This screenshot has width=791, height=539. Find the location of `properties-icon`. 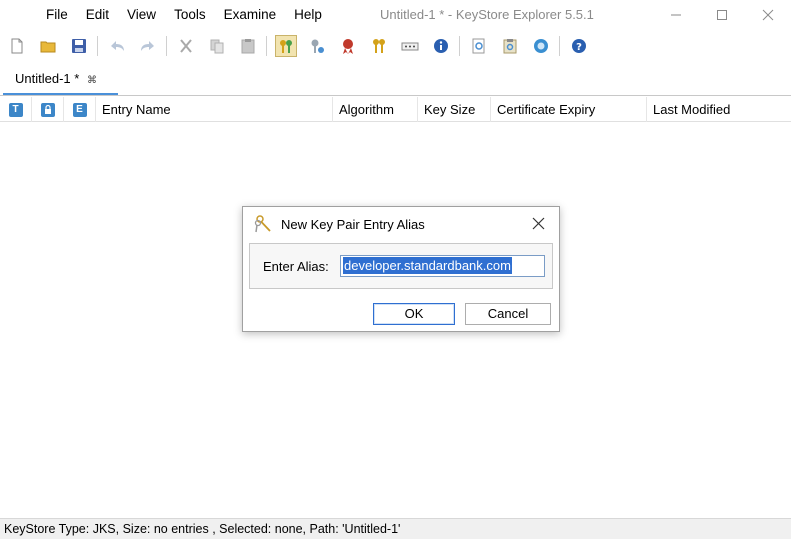

properties-icon is located at coordinates (441, 46).